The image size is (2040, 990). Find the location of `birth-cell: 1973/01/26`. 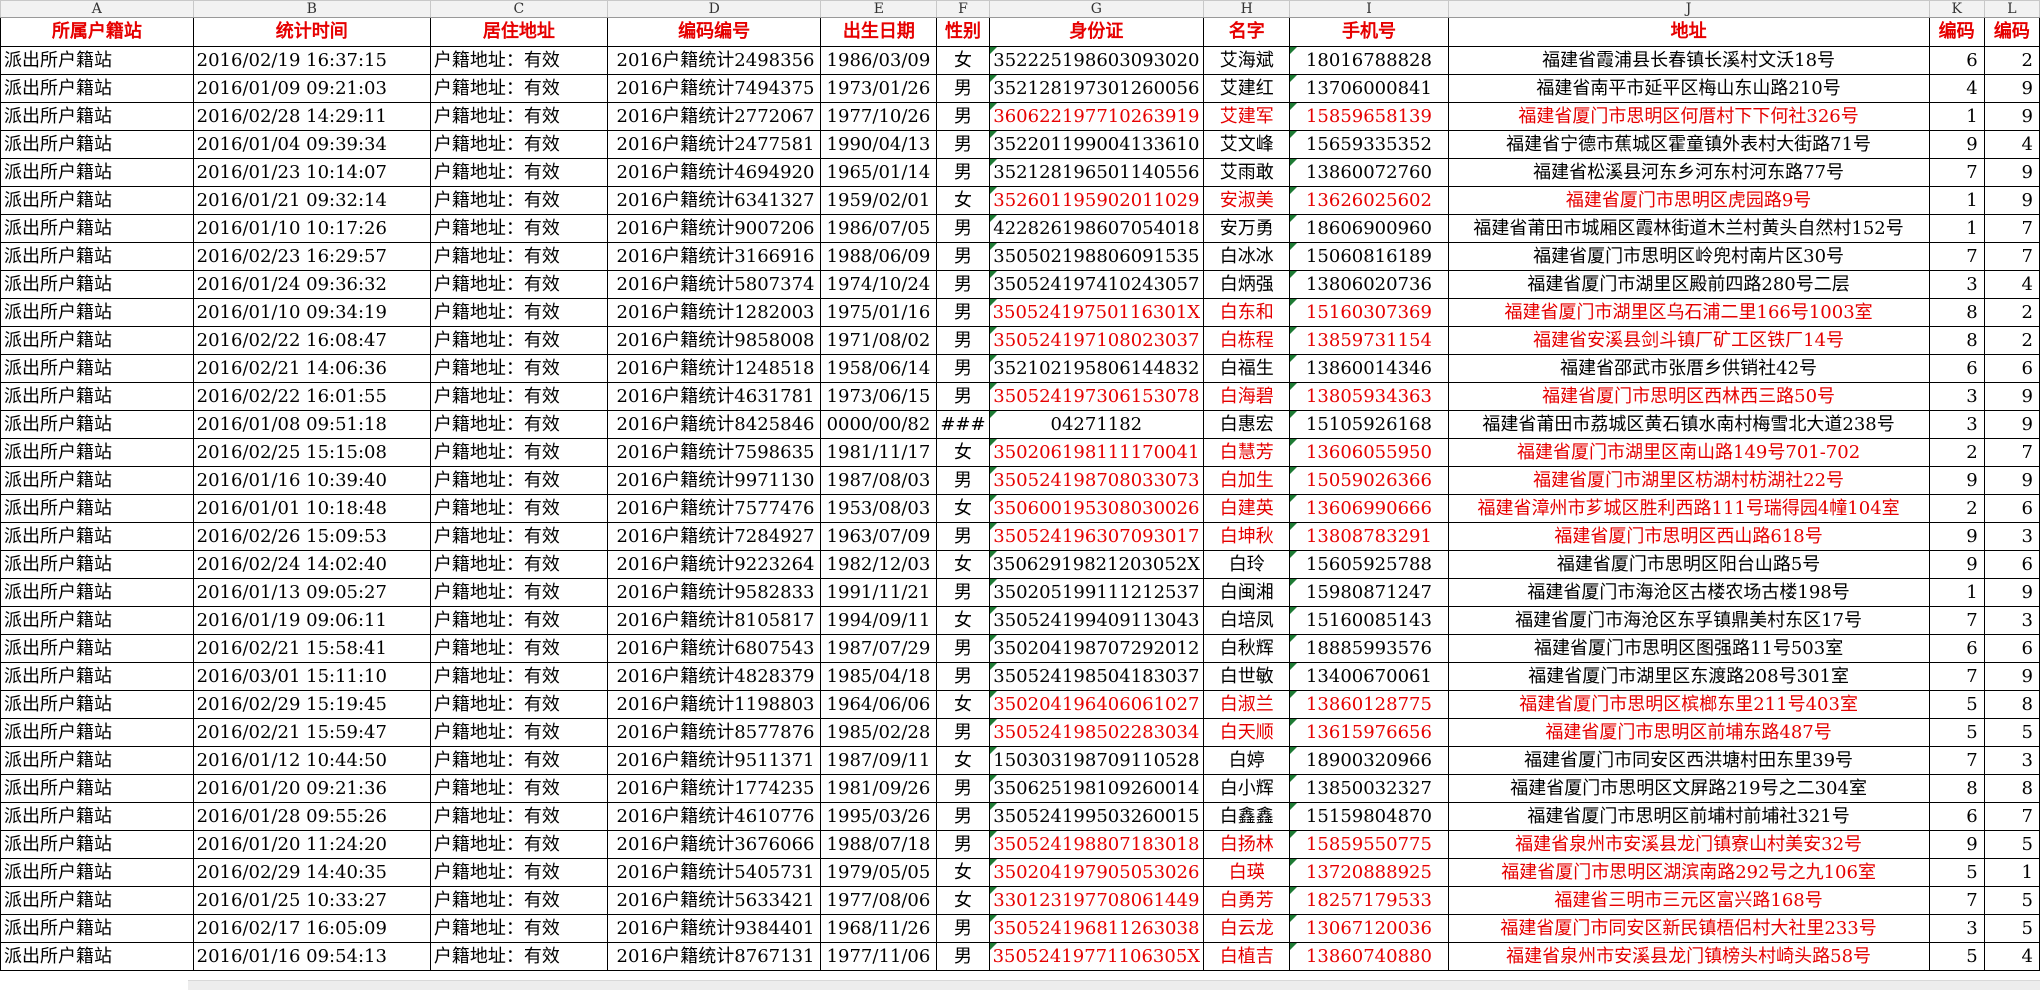

birth-cell: 1973/01/26 is located at coordinates (879, 88).